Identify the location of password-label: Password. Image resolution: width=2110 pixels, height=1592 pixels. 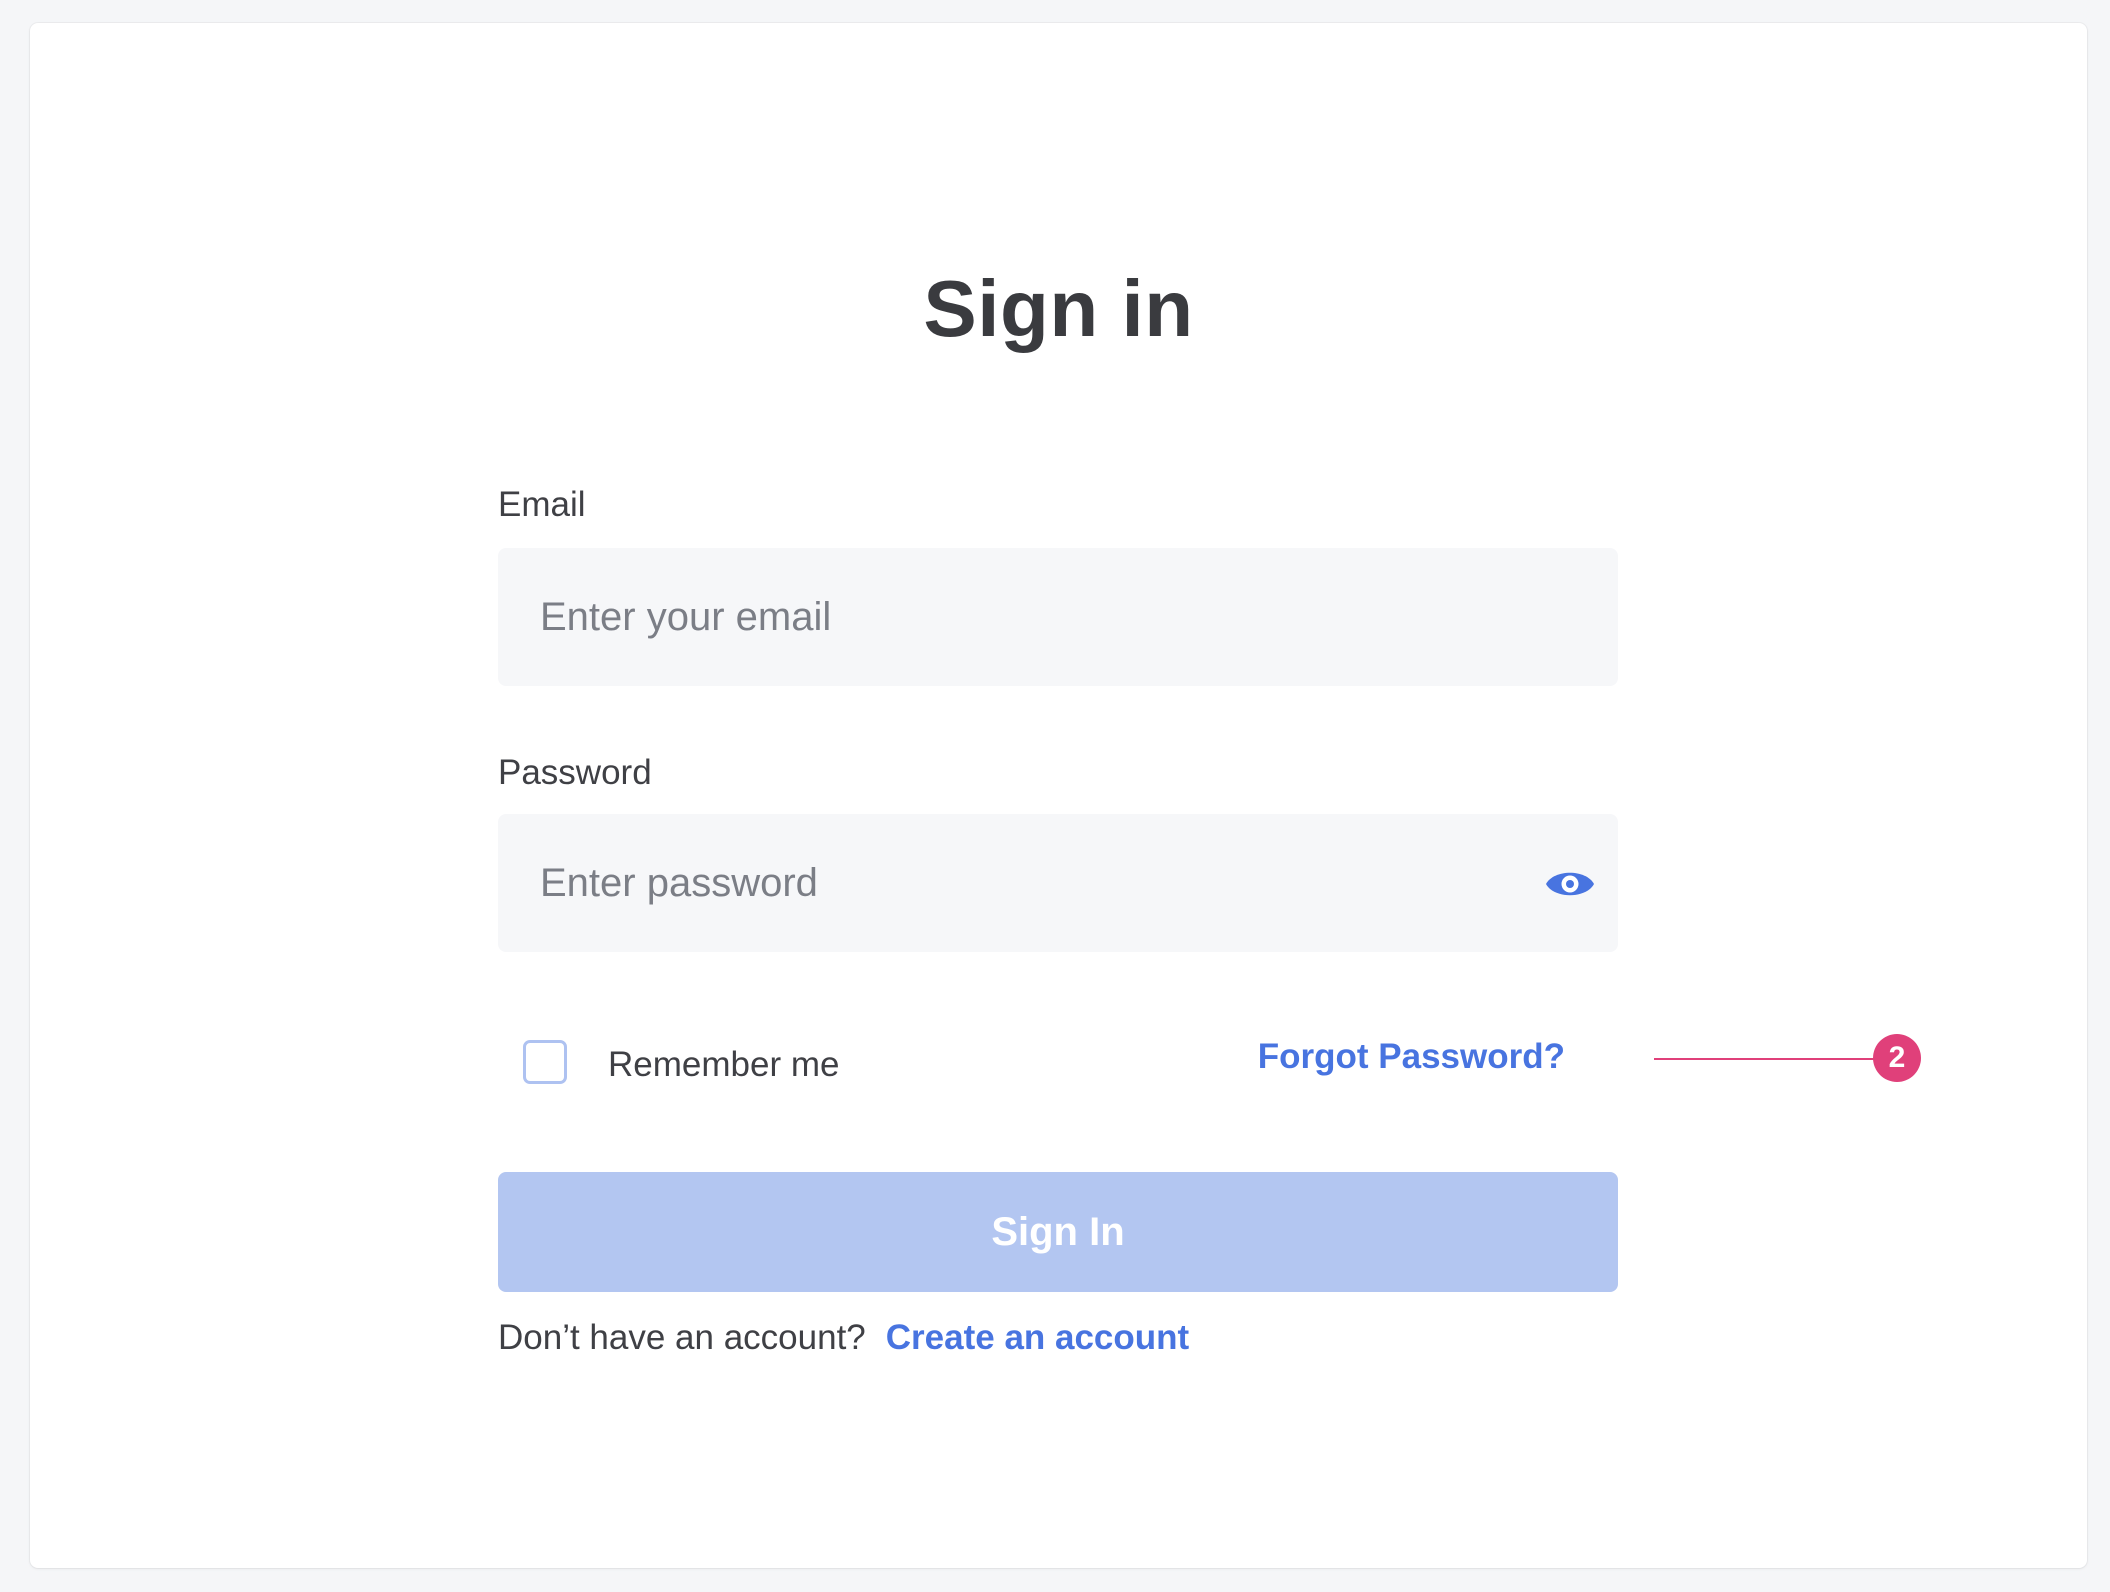
(575, 772).